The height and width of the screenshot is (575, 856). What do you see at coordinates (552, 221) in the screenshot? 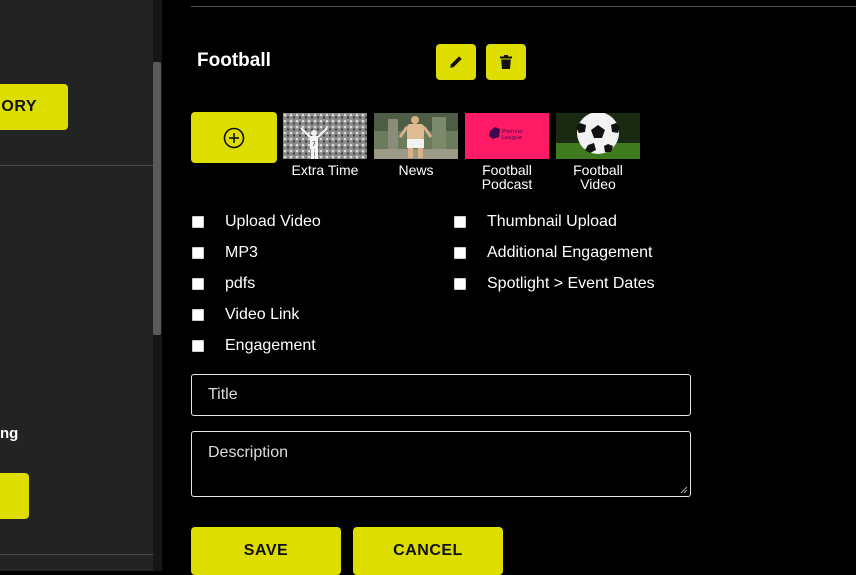
I see `option-label: Thumbnail Upload` at bounding box center [552, 221].